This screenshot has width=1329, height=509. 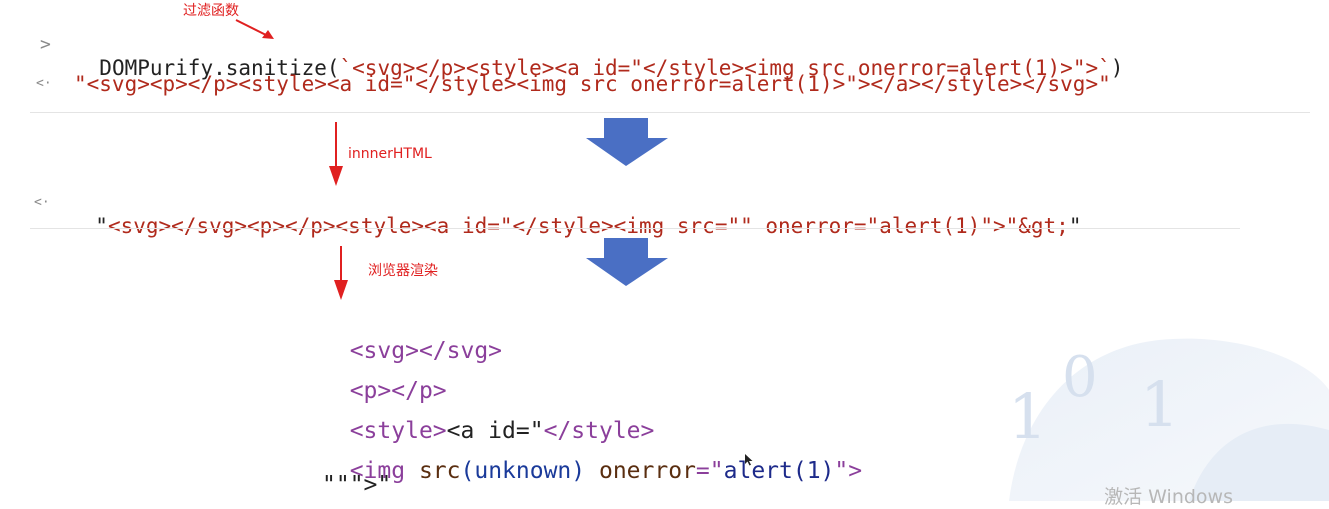 What do you see at coordinates (42, 202) in the screenshot?
I see `console-output-prompt-2: <·` at bounding box center [42, 202].